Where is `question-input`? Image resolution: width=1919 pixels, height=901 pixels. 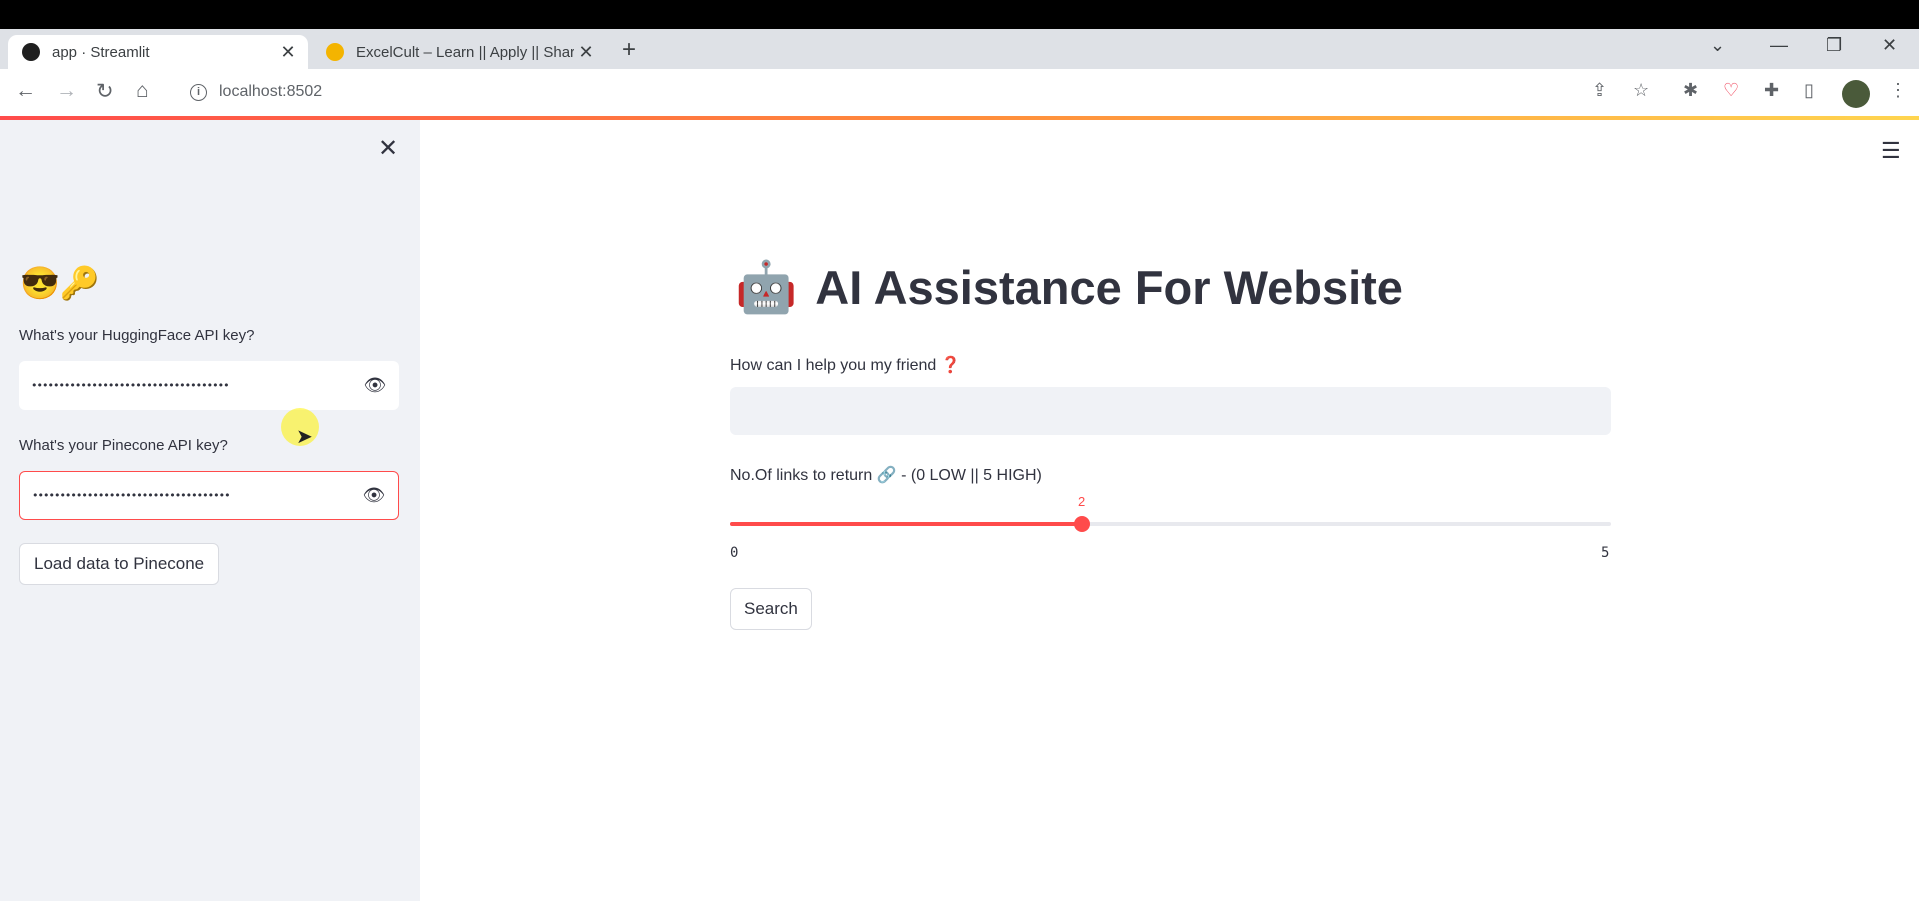
question-input is located at coordinates (1170, 411).